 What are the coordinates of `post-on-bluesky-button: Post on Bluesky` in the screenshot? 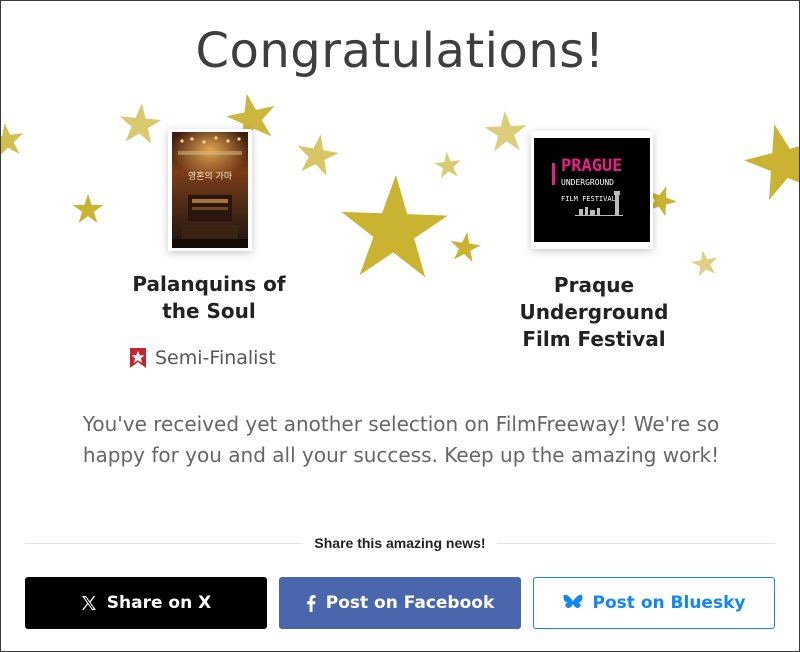 It's located at (654, 603).